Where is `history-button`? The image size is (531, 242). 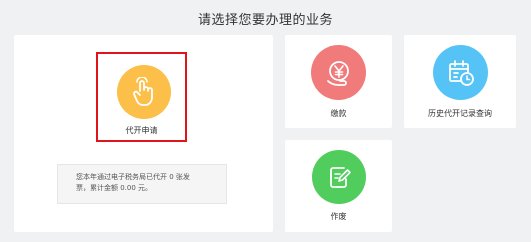
history-button is located at coordinates (460, 72).